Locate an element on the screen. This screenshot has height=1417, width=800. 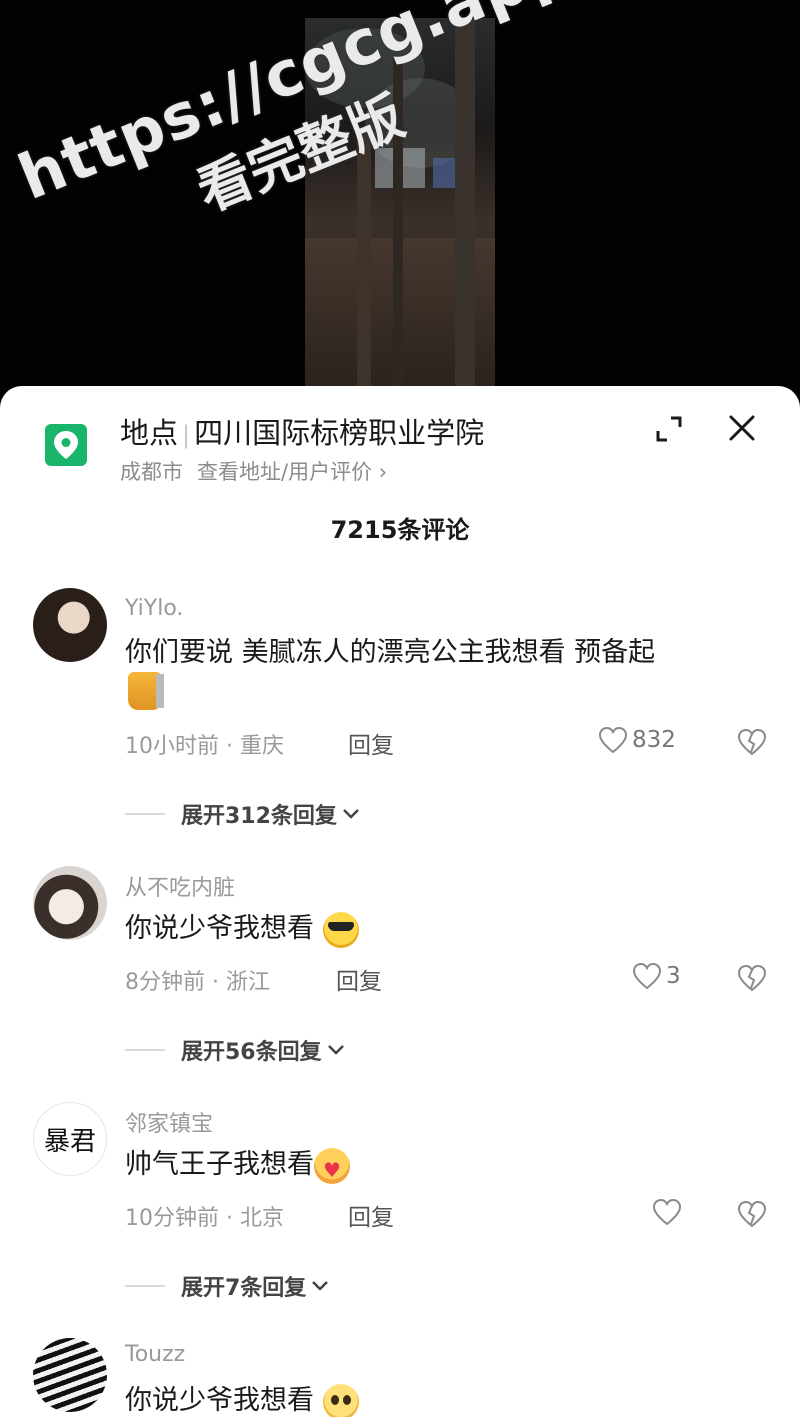
map-pin-icon is located at coordinates (66, 445).